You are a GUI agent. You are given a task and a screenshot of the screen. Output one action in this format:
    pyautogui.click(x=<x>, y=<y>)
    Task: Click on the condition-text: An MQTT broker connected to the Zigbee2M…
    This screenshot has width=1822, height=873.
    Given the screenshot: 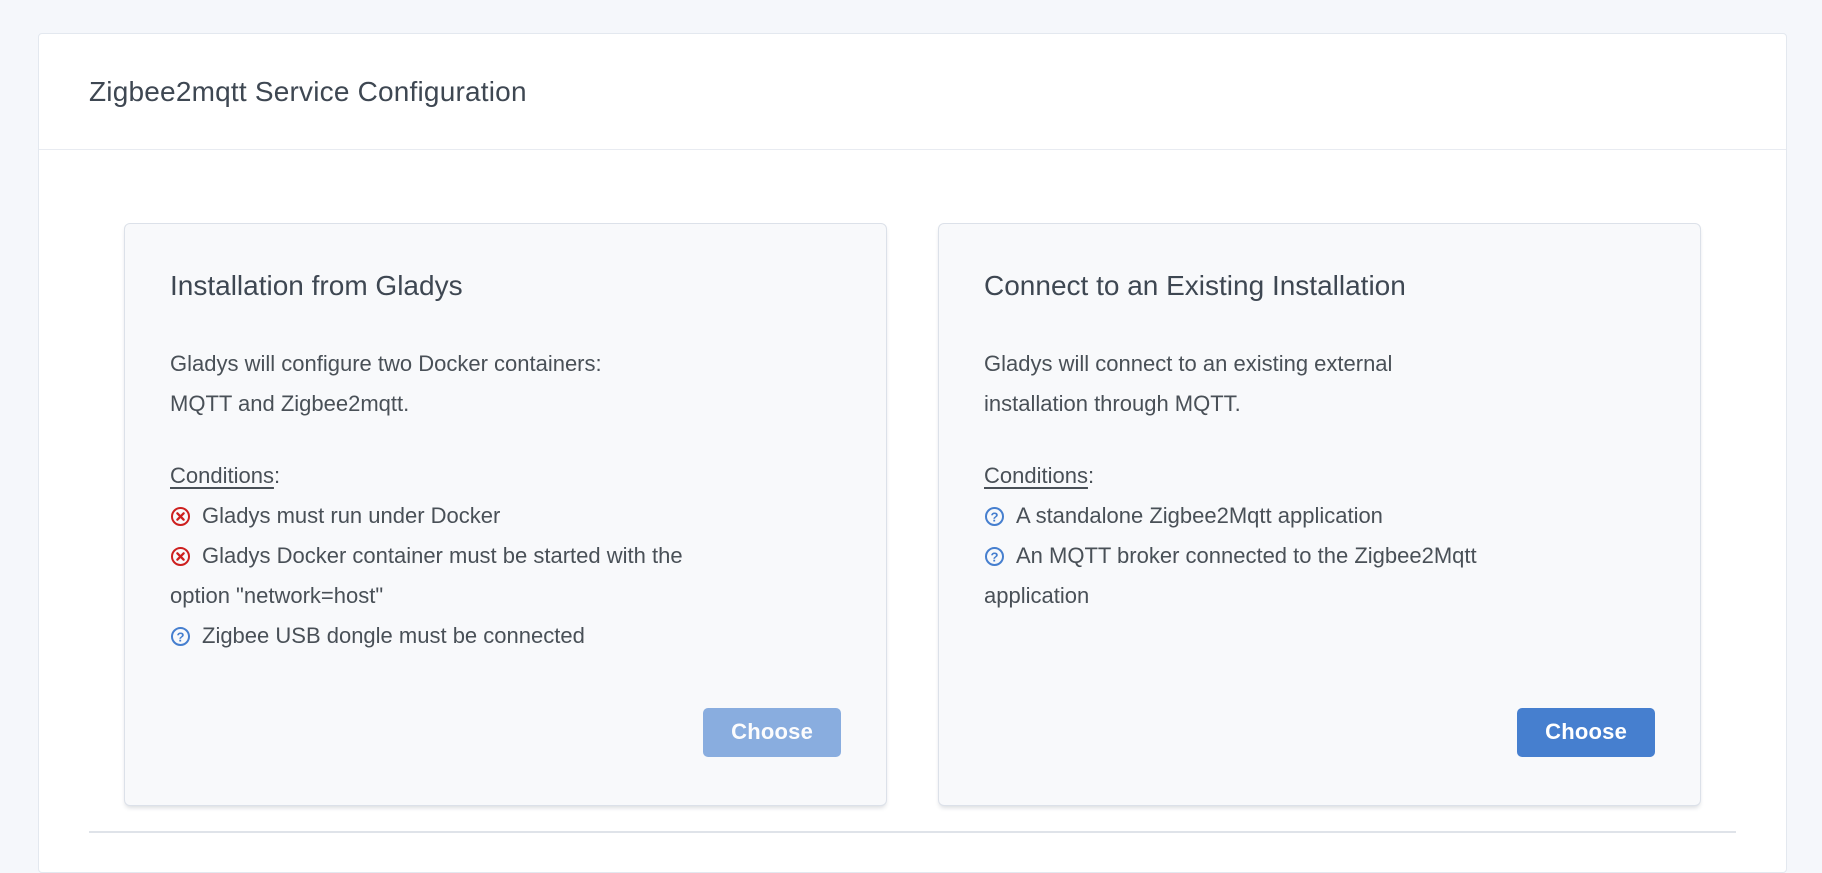 What is the action you would take?
    pyautogui.click(x=1230, y=575)
    